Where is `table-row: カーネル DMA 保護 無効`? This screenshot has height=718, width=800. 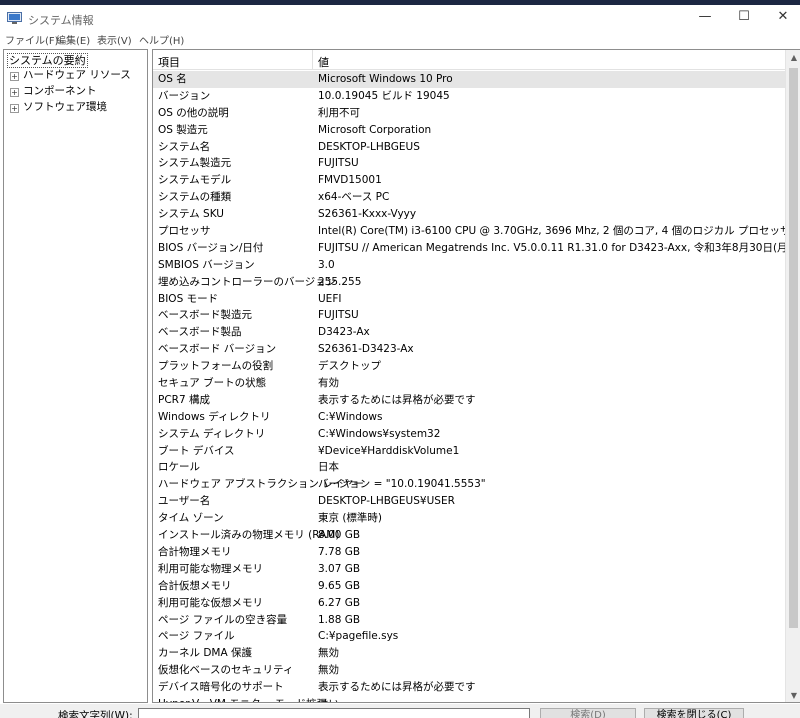
table-row: カーネル DMA 保護 無効 is located at coordinates (469, 653).